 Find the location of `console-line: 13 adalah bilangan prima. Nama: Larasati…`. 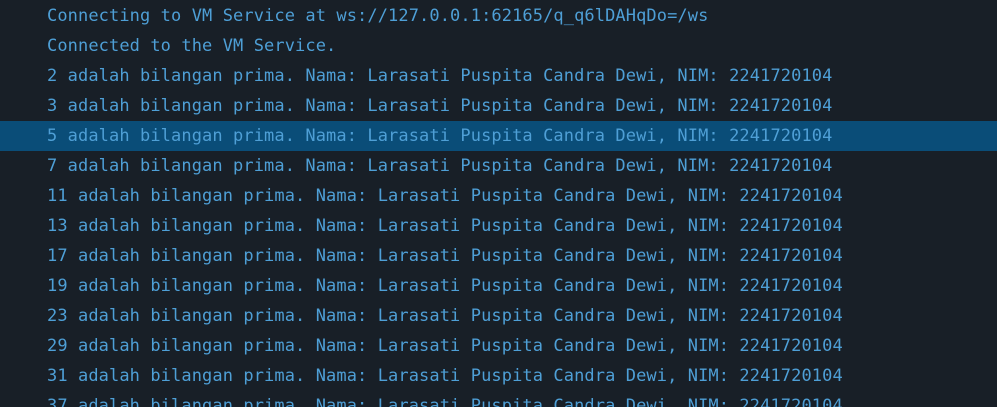

console-line: 13 adalah bilangan prima. Nama: Larasati… is located at coordinates (498, 226).